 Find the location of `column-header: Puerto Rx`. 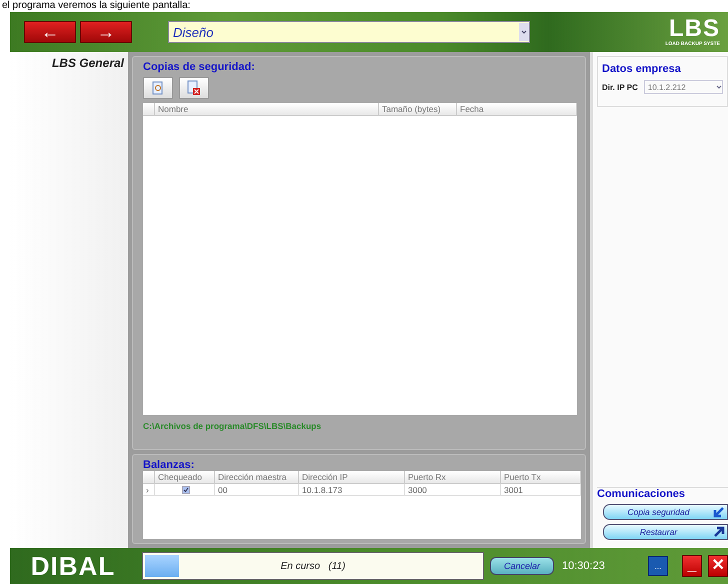

column-header: Puerto Rx is located at coordinates (453, 477).